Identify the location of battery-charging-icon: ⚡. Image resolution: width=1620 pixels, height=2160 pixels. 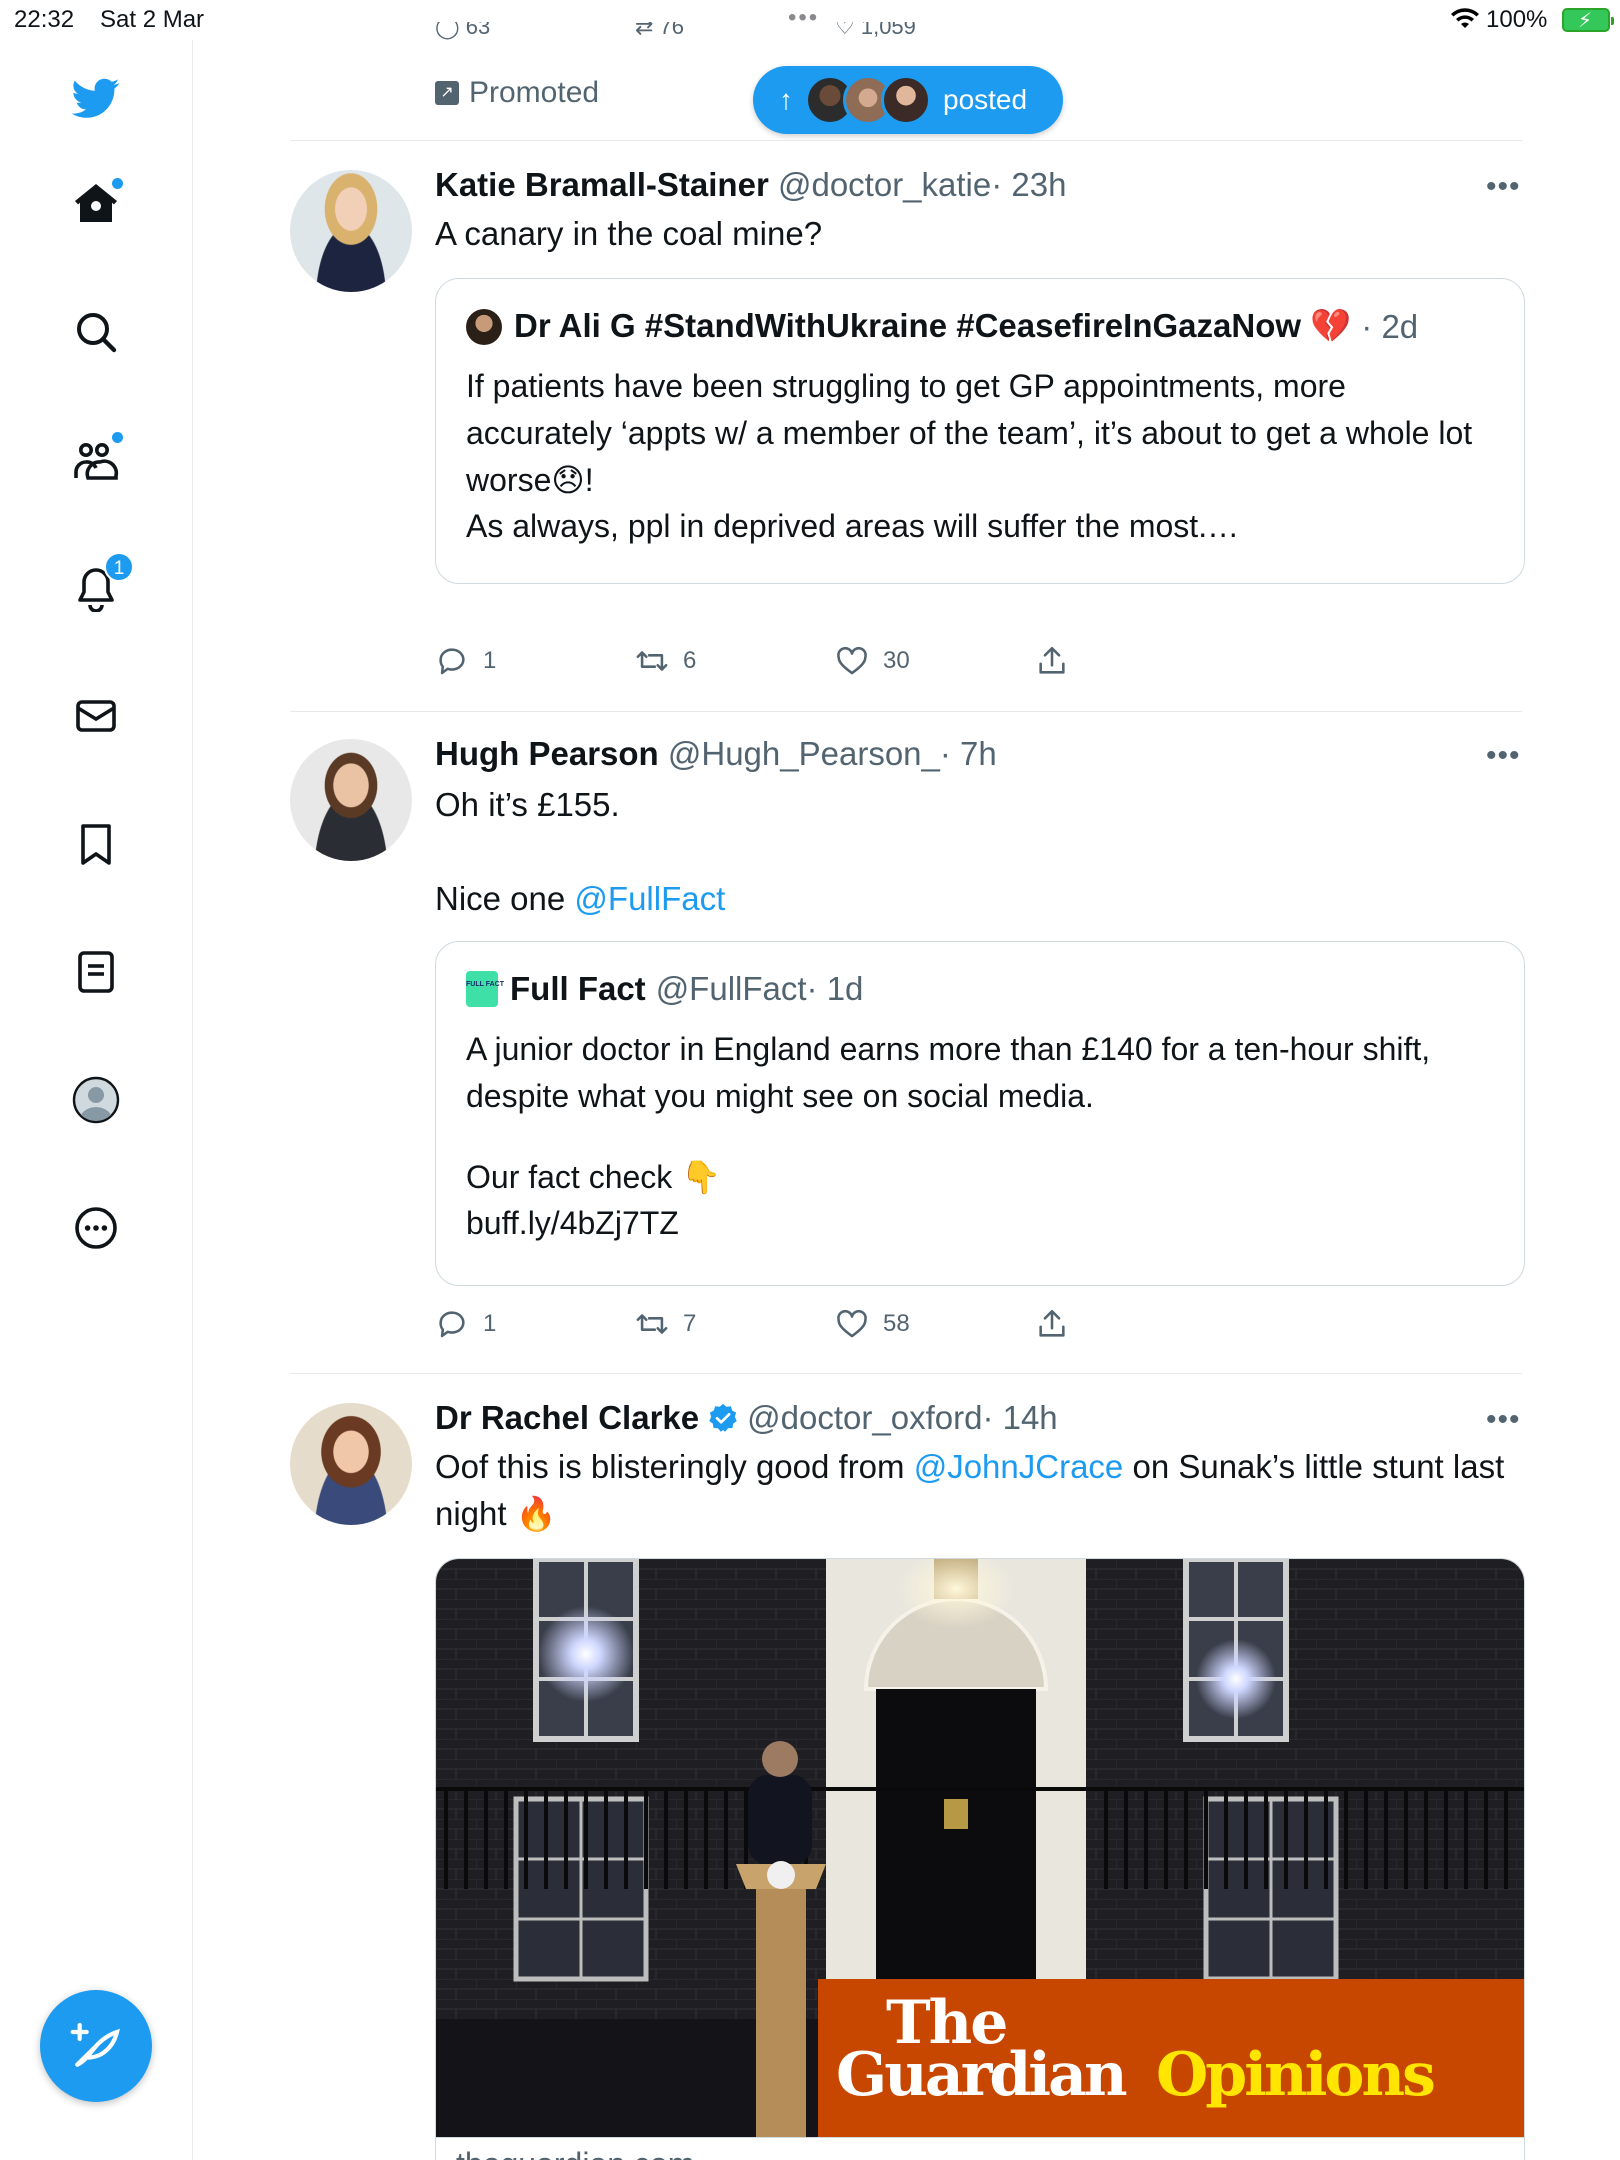
(1588, 20).